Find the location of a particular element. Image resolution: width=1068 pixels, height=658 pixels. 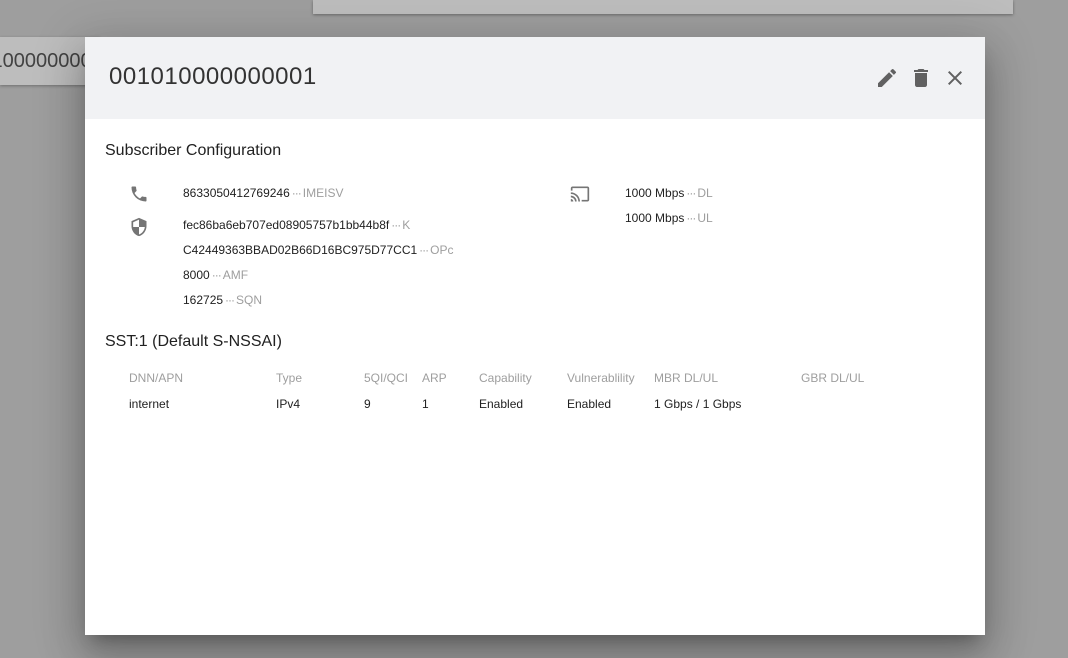

table-cell-dnn: internet is located at coordinates (149, 404).